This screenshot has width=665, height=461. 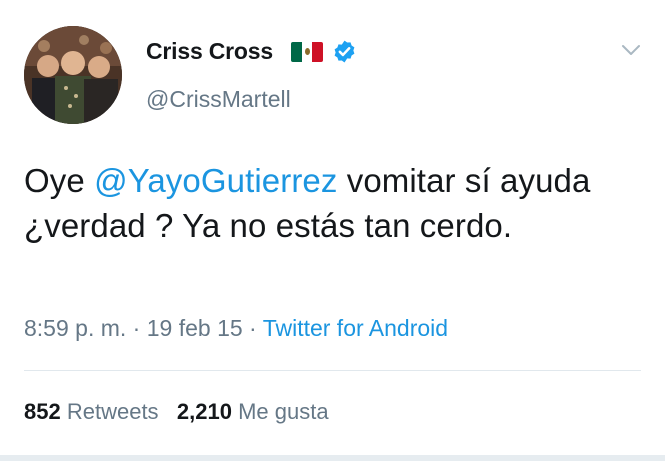 What do you see at coordinates (195, 328) in the screenshot?
I see `tweet-date: 19 feb 15` at bounding box center [195, 328].